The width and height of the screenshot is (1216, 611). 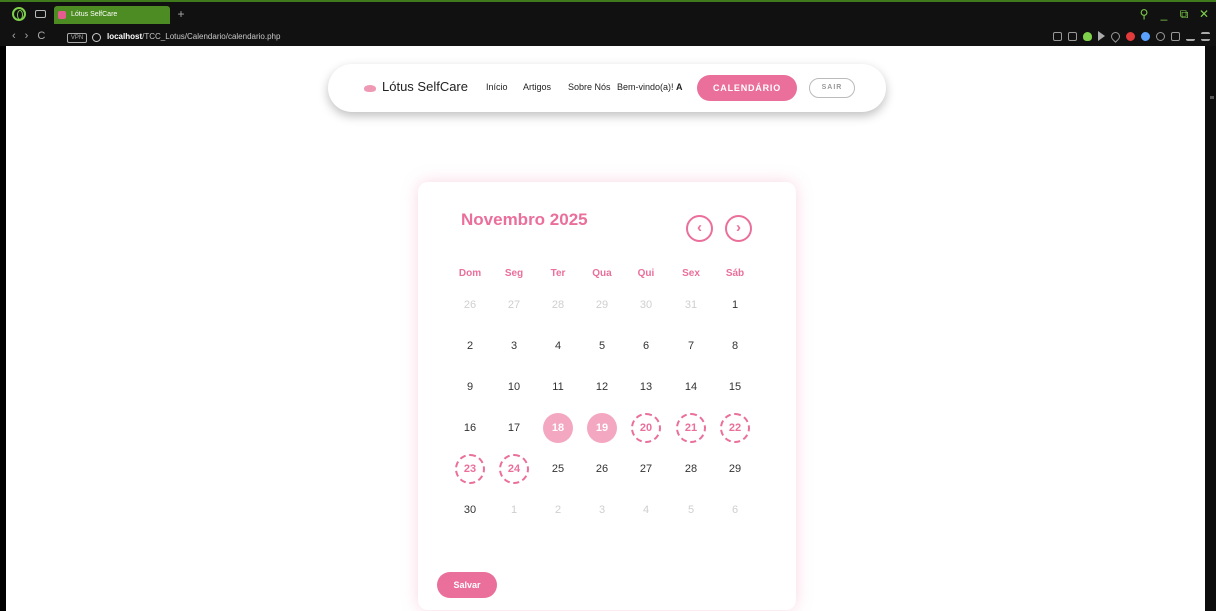 I want to click on weekday-label: Ter, so click(x=558, y=273).